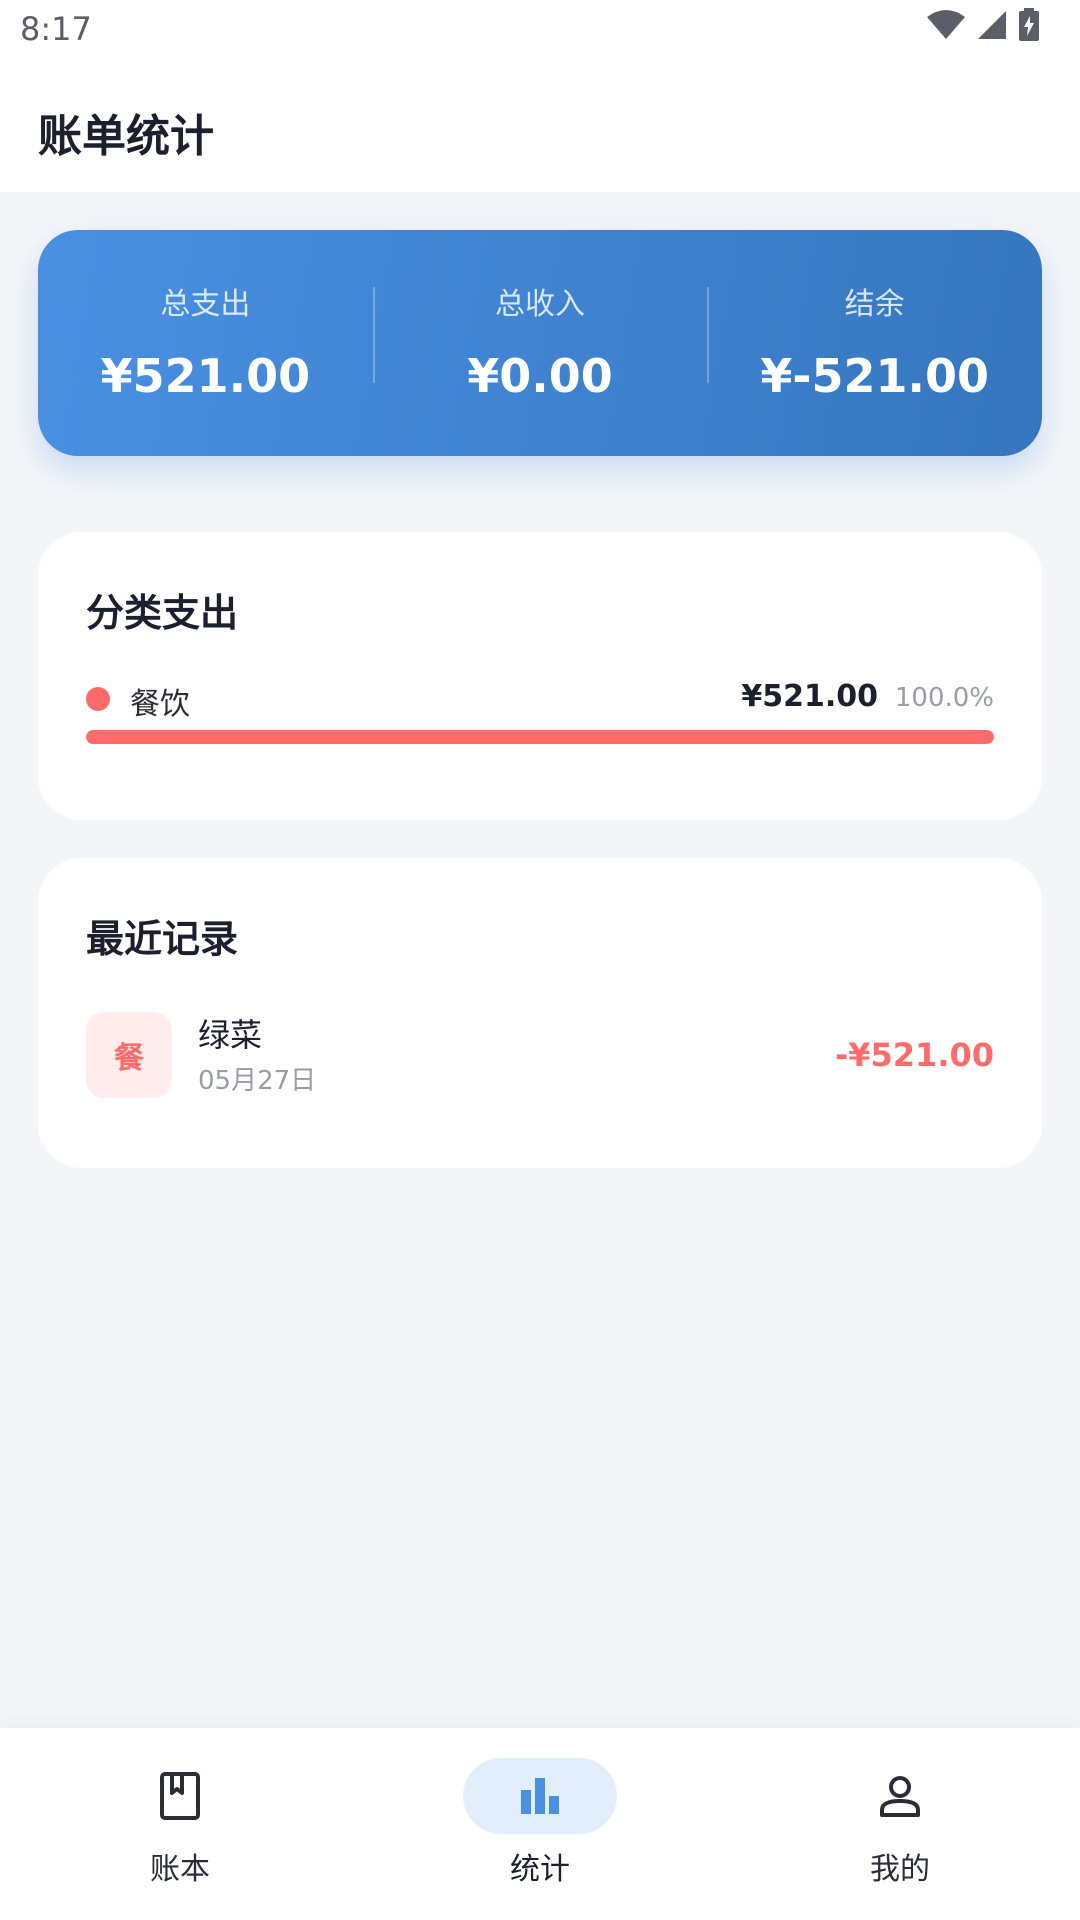 The width and height of the screenshot is (1080, 1920). I want to click on wifi-icon, so click(946, 27).